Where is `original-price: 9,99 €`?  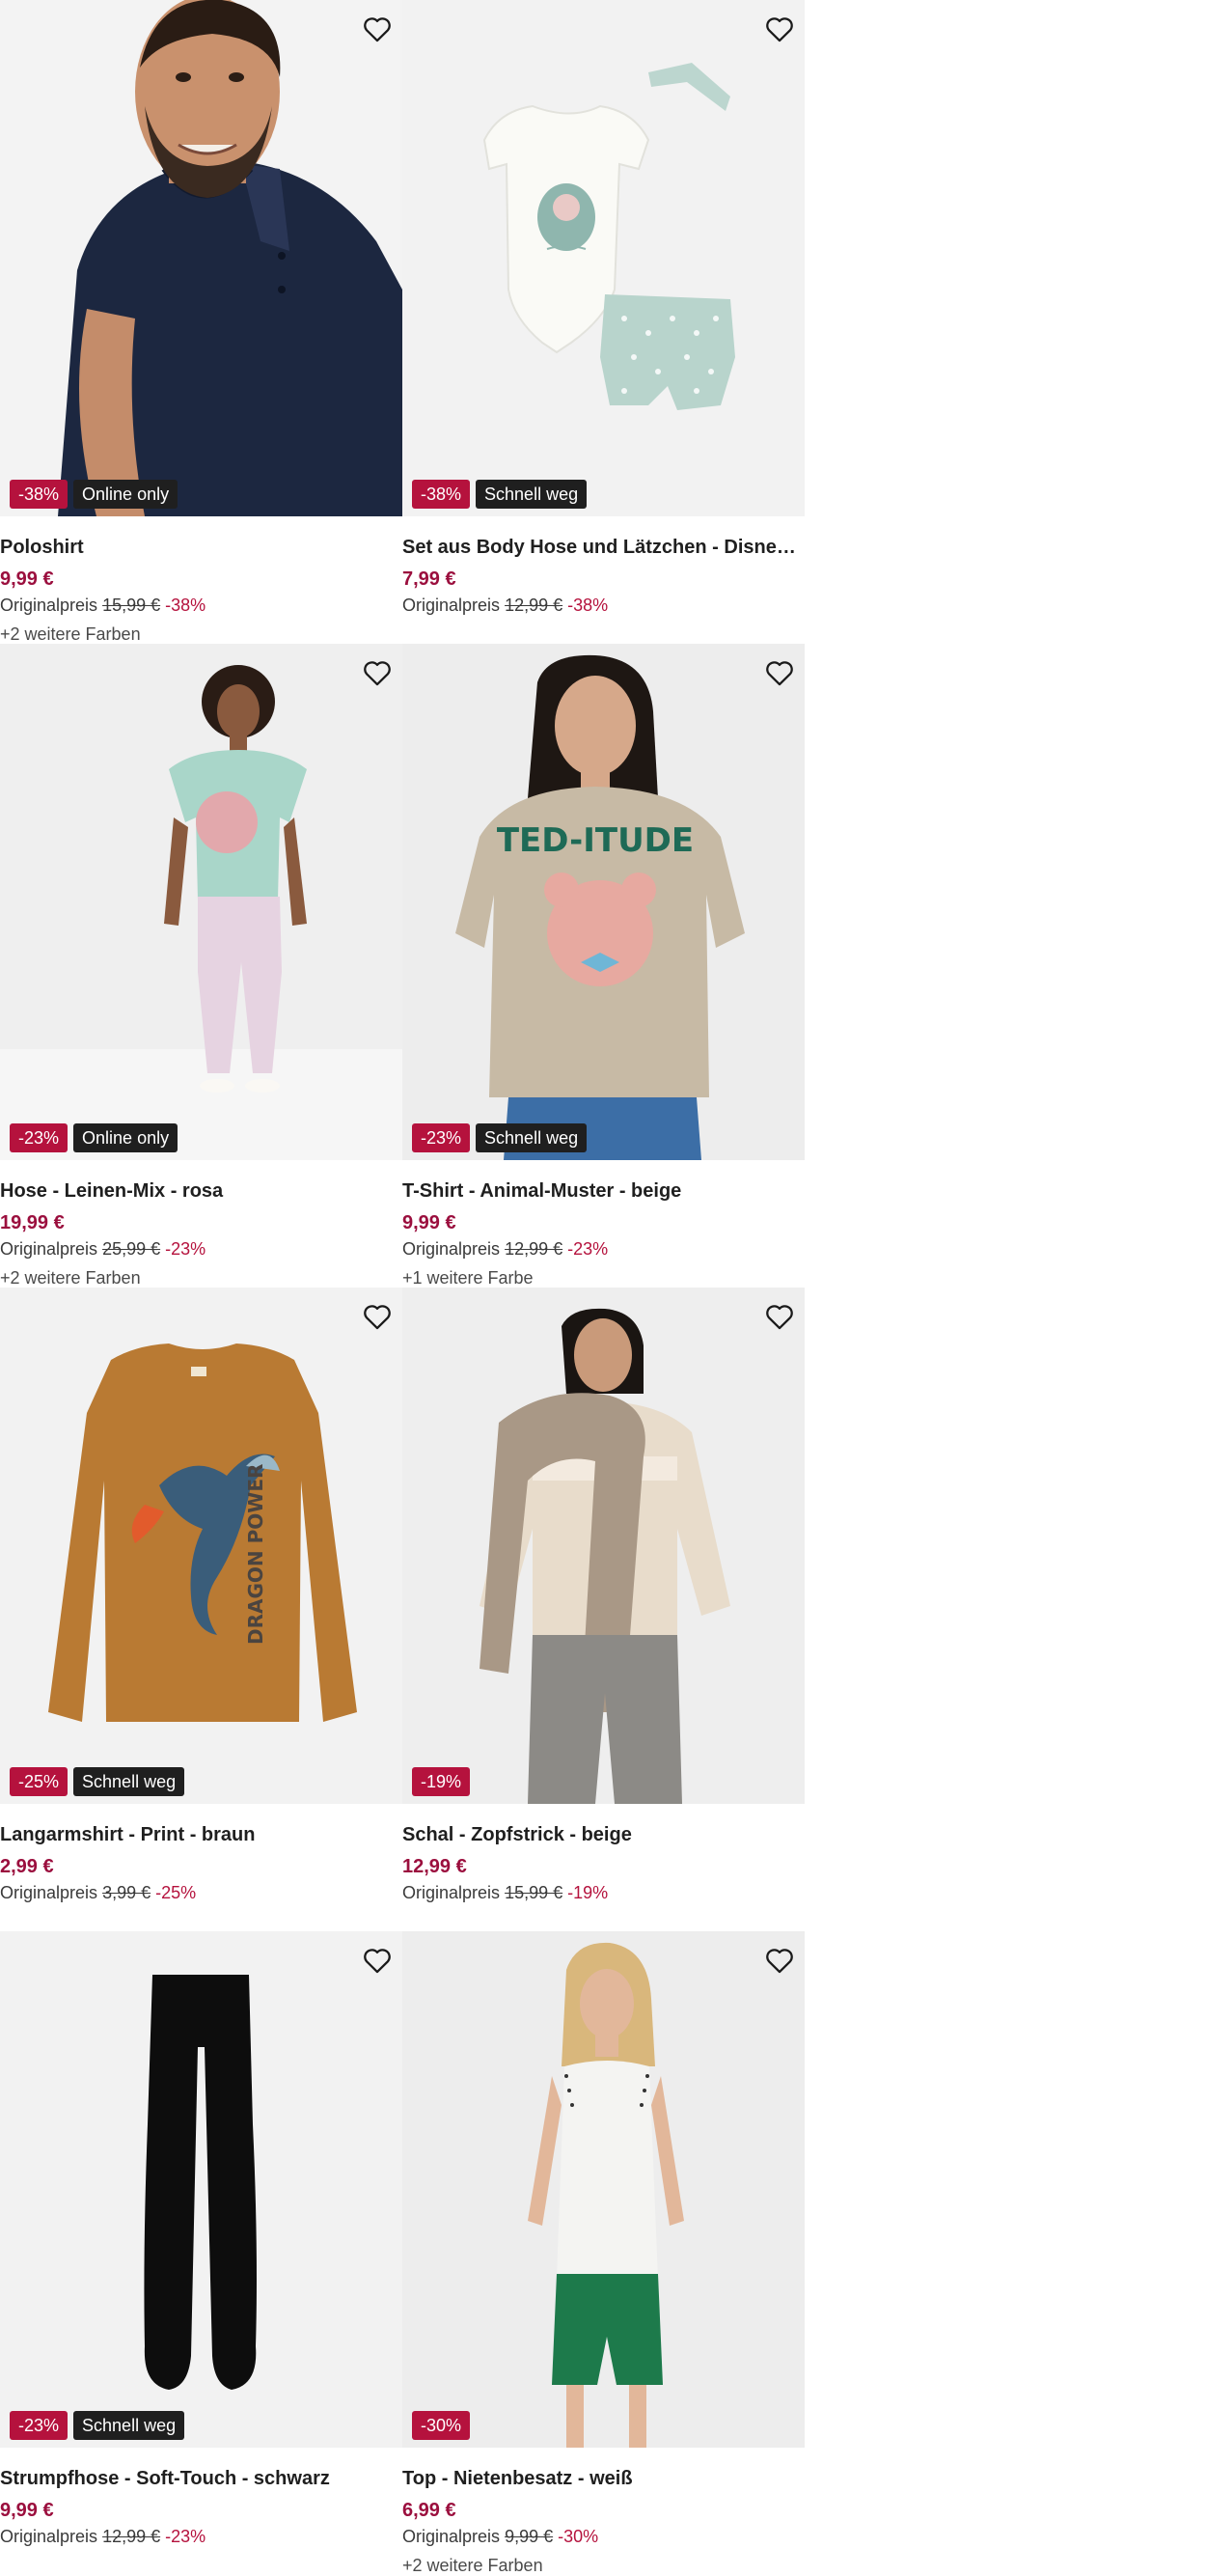
original-price: 9,99 € is located at coordinates (529, 2536).